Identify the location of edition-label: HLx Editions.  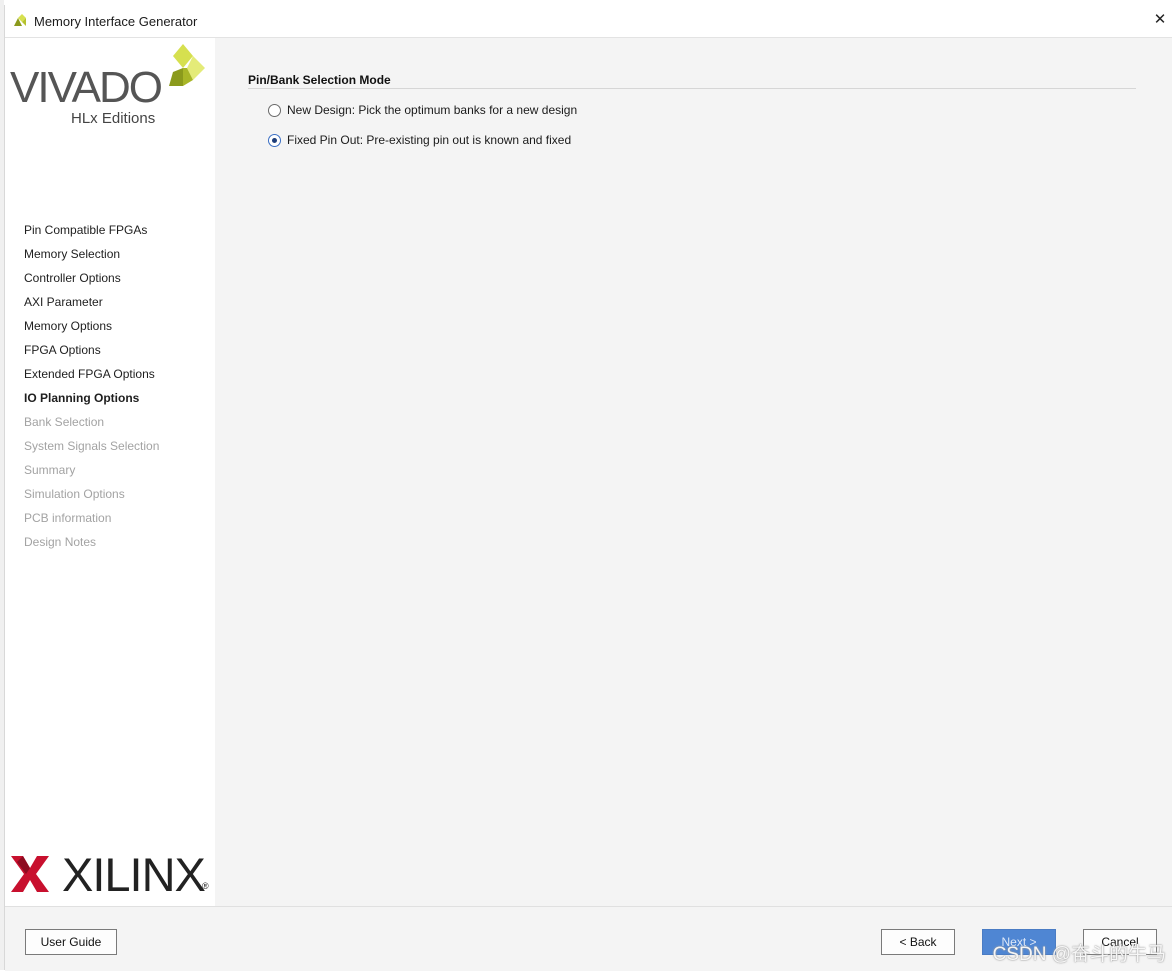
(113, 118).